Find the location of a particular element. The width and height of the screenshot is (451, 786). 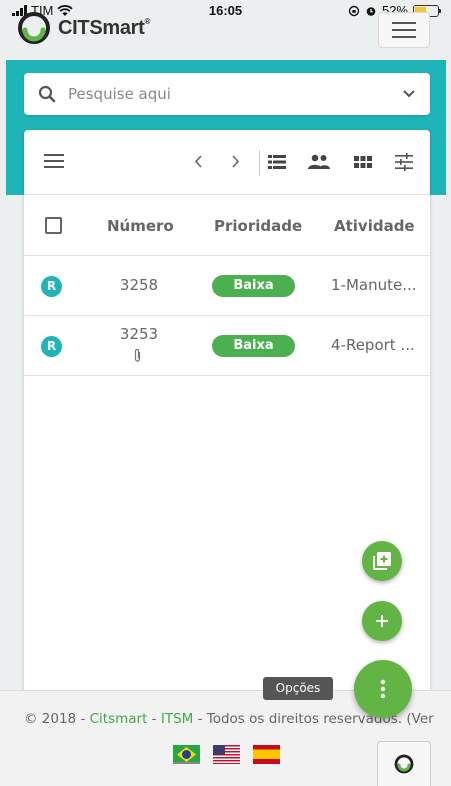

app-header: CITSmart® is located at coordinates (225, 30).